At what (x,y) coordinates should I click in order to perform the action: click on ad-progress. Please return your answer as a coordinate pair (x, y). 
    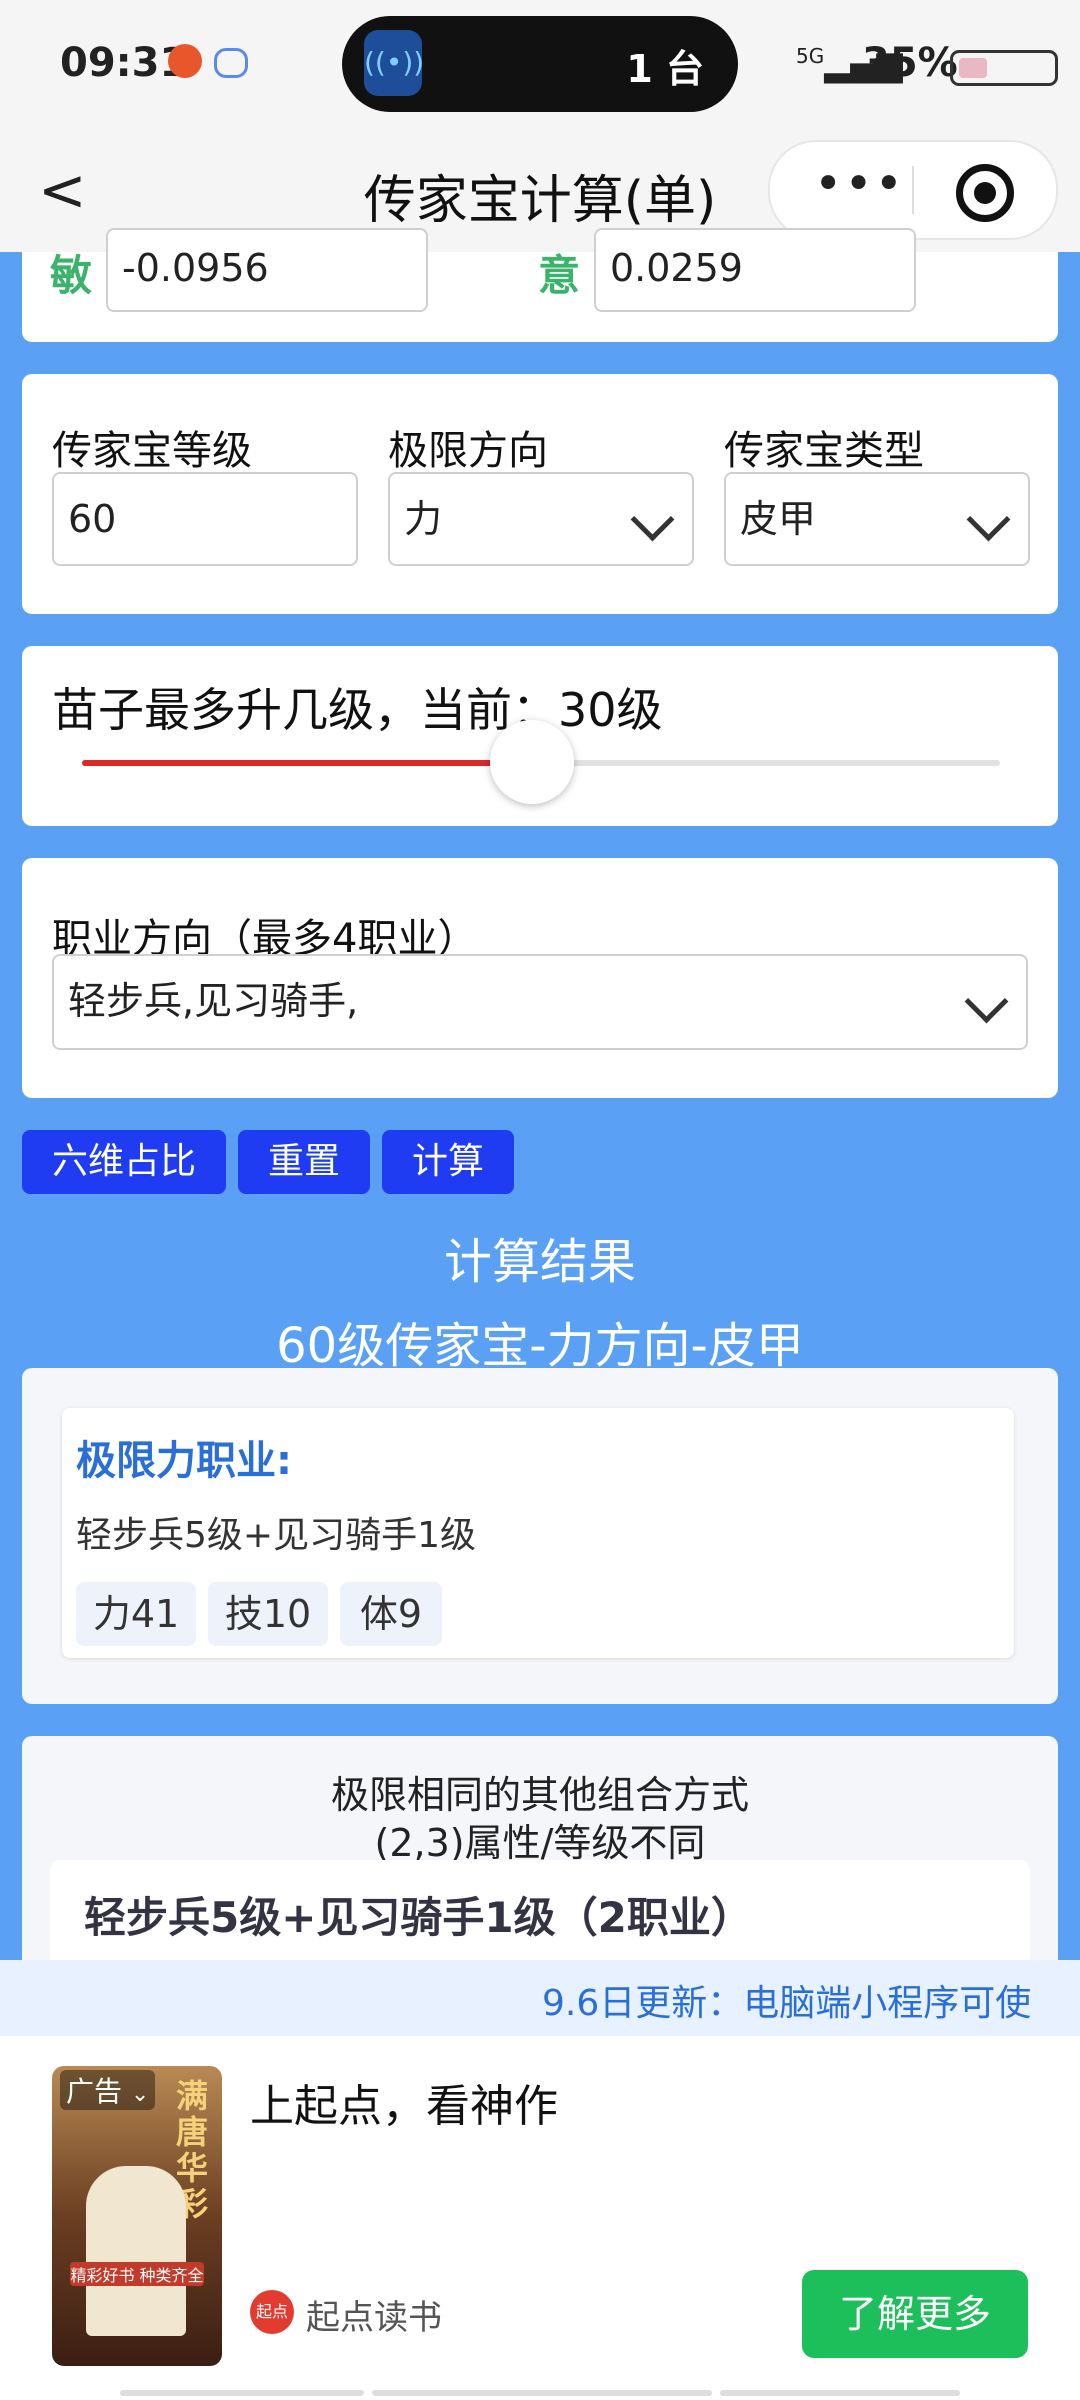
    Looking at the image, I should click on (540, 2393).